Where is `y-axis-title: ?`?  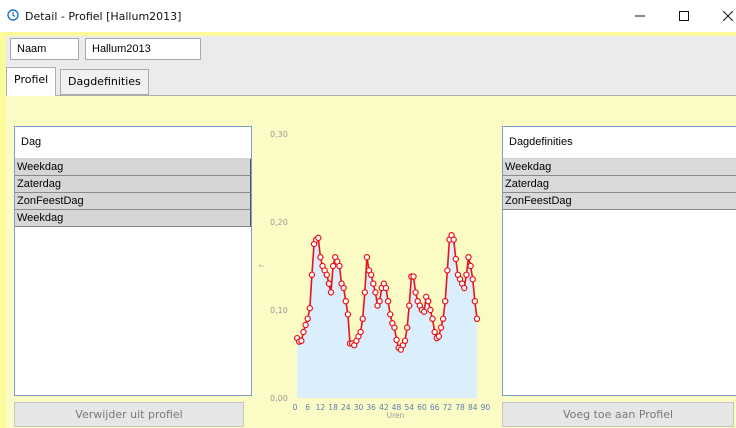 y-axis-title: ? is located at coordinates (262, 266).